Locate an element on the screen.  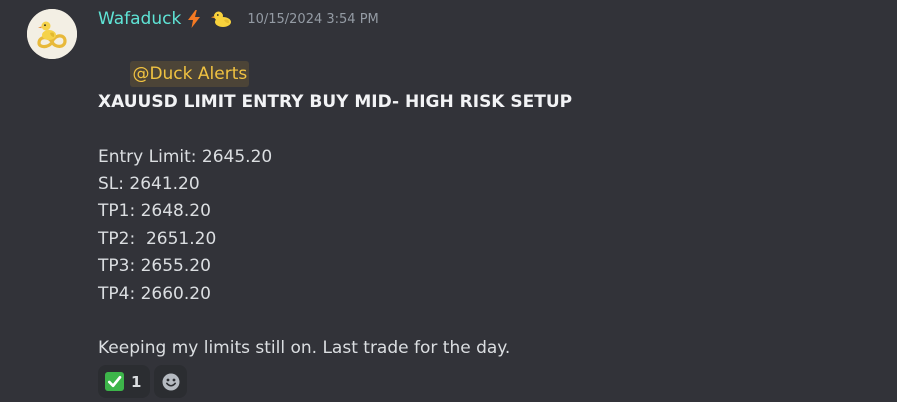
trade-level-tp2: TP2: 2651.20 is located at coordinates (157, 238).